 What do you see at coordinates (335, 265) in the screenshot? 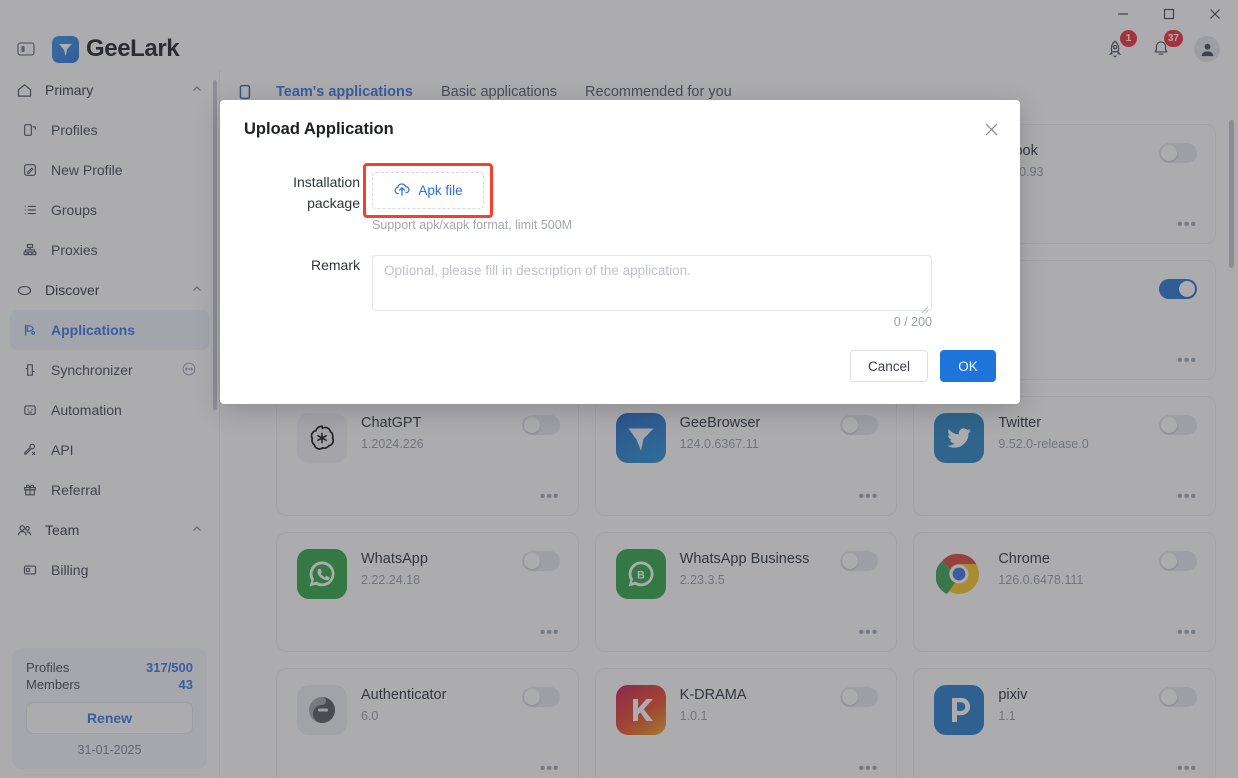
I see `remark-label: Remark` at bounding box center [335, 265].